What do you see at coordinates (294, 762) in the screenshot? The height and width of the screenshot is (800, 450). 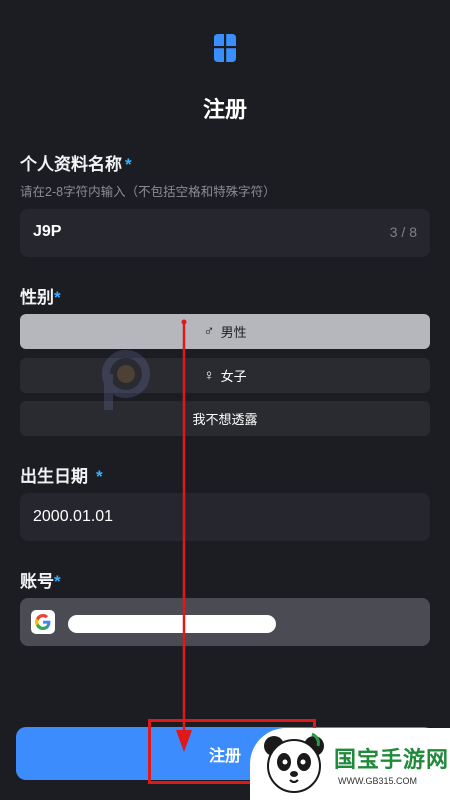 I see `panda-icon` at bounding box center [294, 762].